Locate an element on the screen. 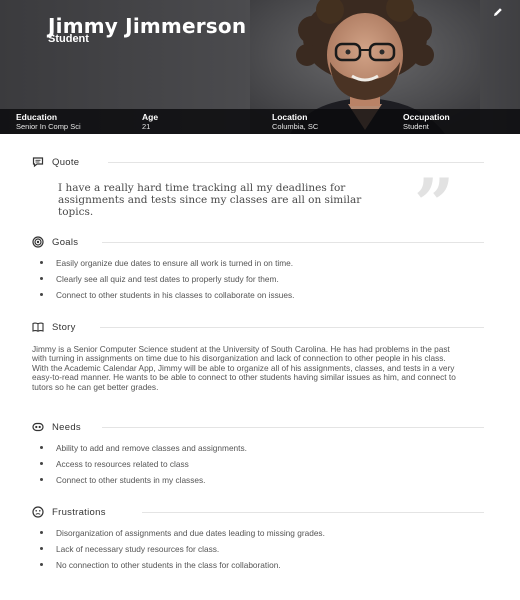 Image resolution: width=520 pixels, height=600 pixels. list-item: Connect to other students in my classes. is located at coordinates (142, 480).